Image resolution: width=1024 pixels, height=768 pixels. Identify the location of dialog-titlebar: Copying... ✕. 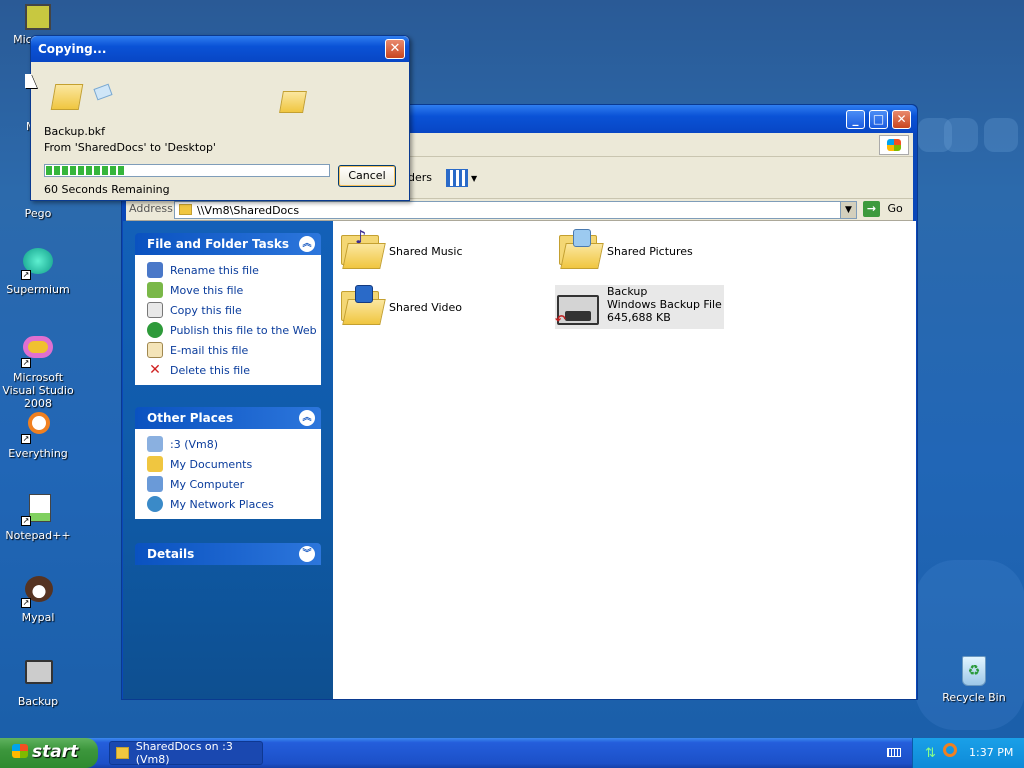
(220, 49).